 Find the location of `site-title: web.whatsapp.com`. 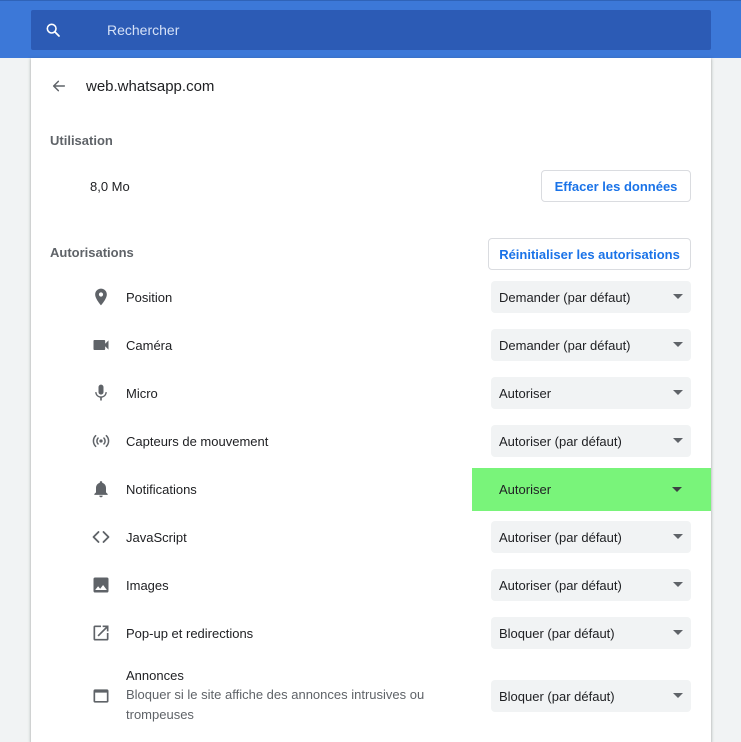

site-title: web.whatsapp.com is located at coordinates (150, 86).